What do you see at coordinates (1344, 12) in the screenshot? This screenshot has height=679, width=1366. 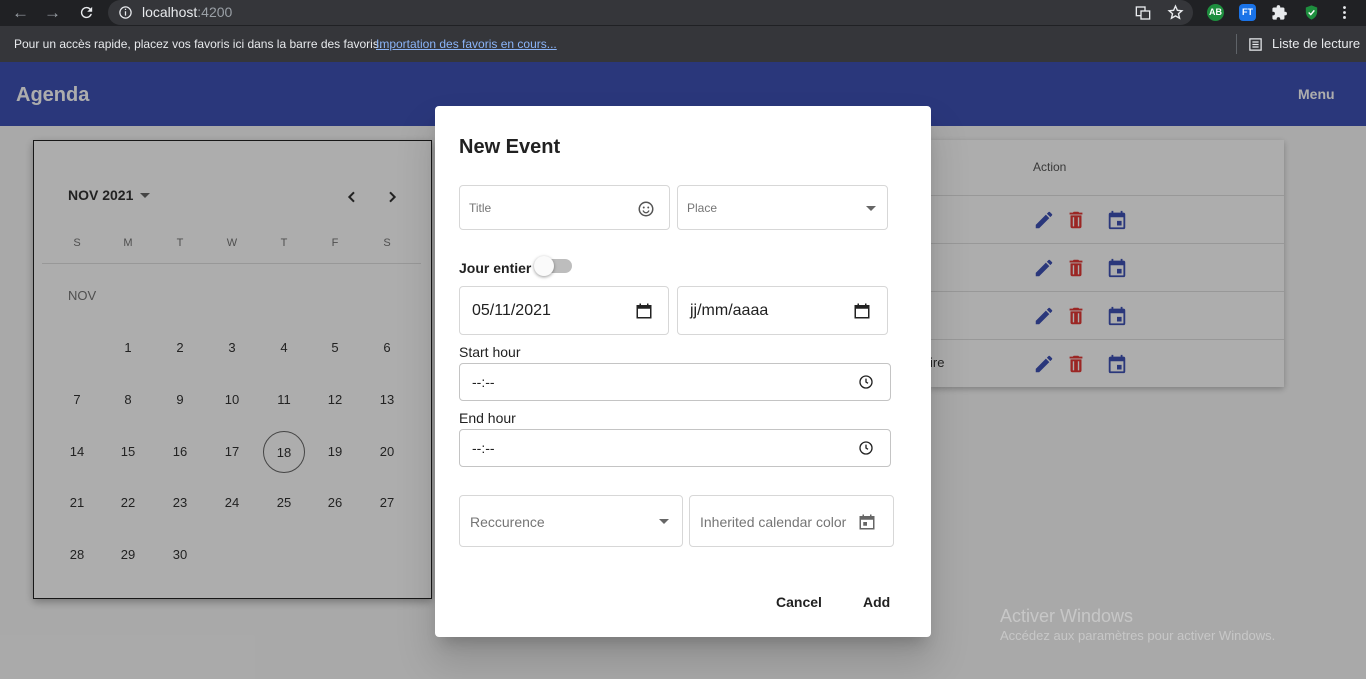 I see `kebab-menu-icon` at bounding box center [1344, 12].